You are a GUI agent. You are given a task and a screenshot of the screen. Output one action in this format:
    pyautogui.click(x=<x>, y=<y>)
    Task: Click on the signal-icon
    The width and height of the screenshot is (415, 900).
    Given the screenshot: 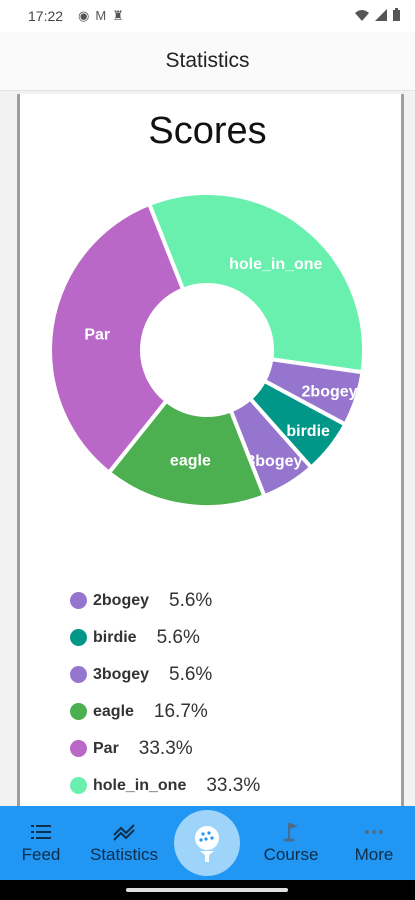 What is the action you would take?
    pyautogui.click(x=381, y=15)
    